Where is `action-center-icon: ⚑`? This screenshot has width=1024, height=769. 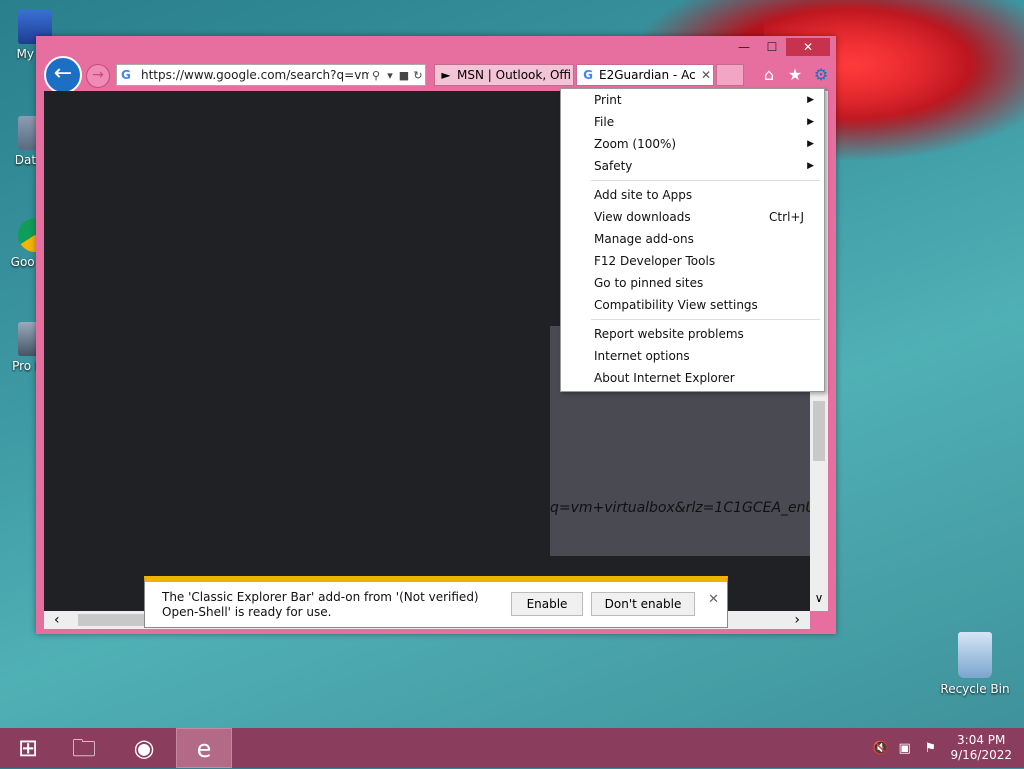
action-center-icon: ⚑ is located at coordinates (932, 748).